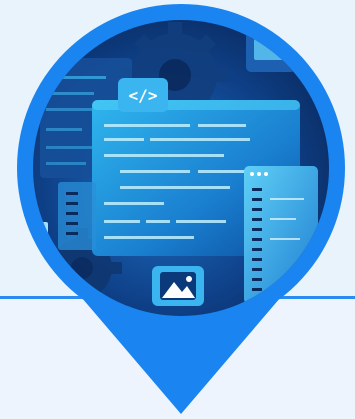 This screenshot has height=419, width=355. I want to click on code-brackets-icon: </>, so click(143, 95).